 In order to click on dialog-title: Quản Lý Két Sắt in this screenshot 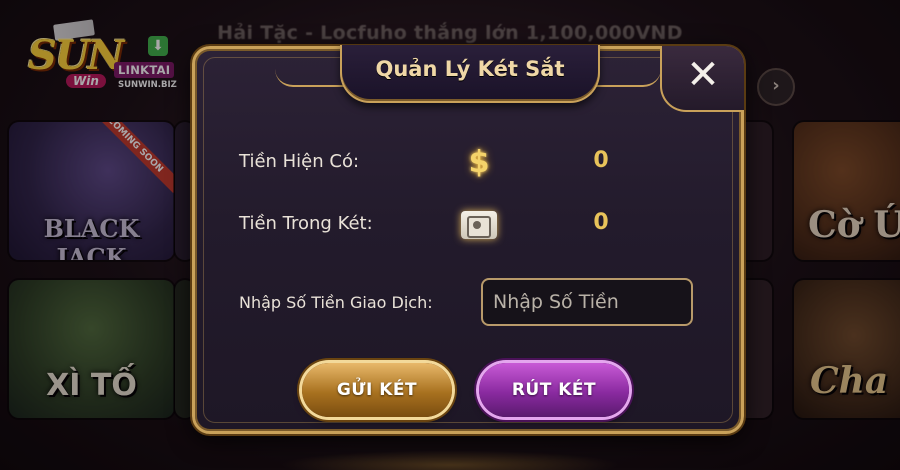, I will do `click(470, 69)`.